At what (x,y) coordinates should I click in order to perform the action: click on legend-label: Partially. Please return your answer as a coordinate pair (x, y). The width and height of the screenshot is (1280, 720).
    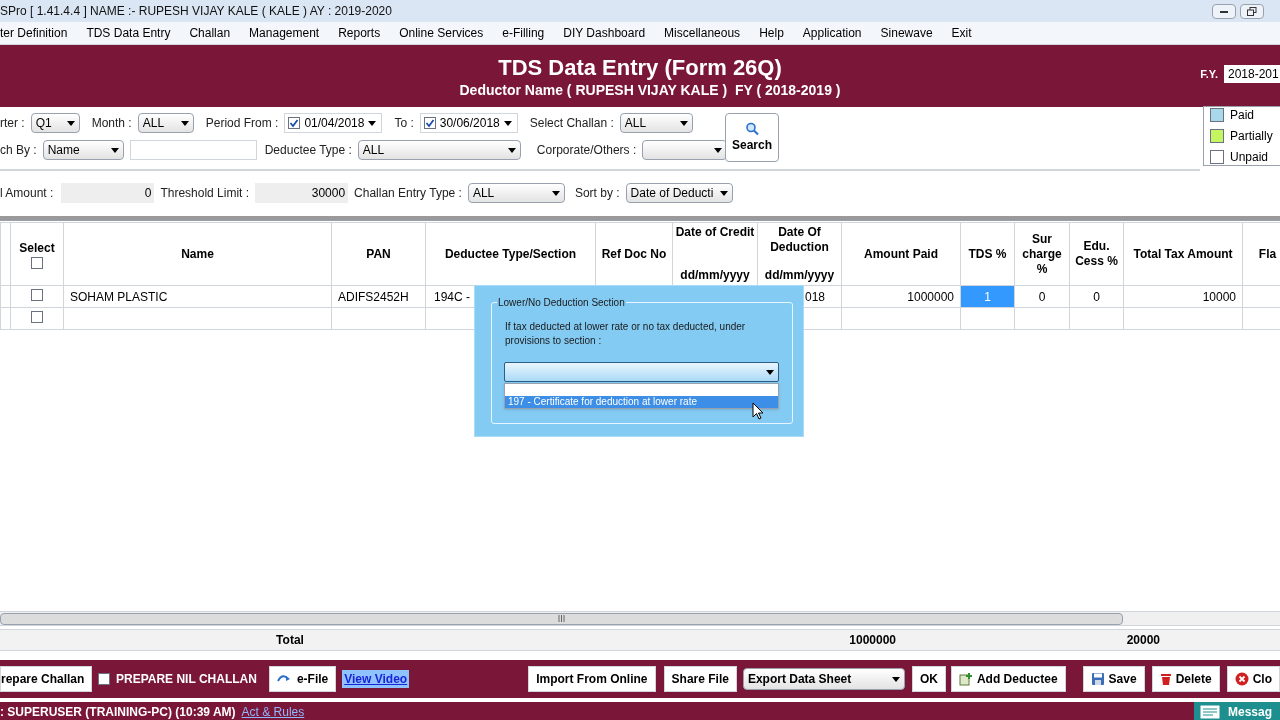
    Looking at the image, I should click on (1251, 136).